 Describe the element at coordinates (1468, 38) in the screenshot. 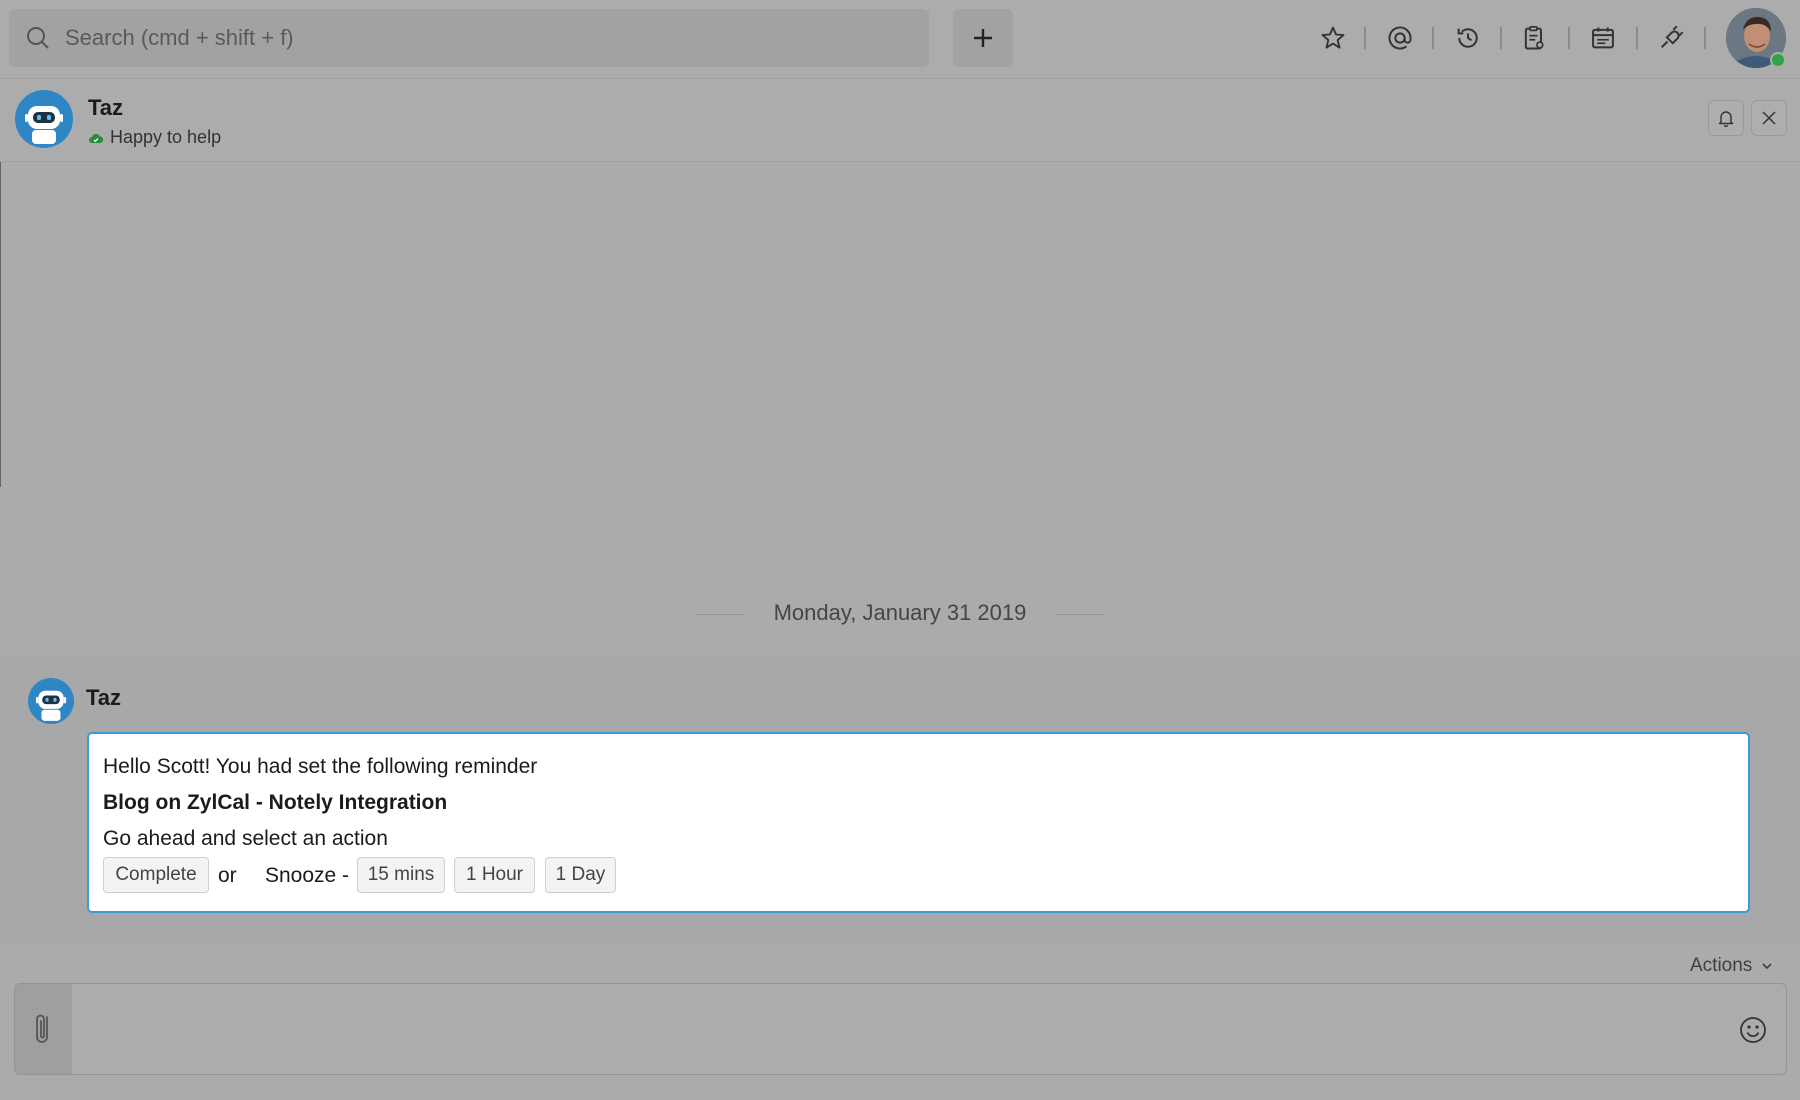

I see `history-icon` at that location.